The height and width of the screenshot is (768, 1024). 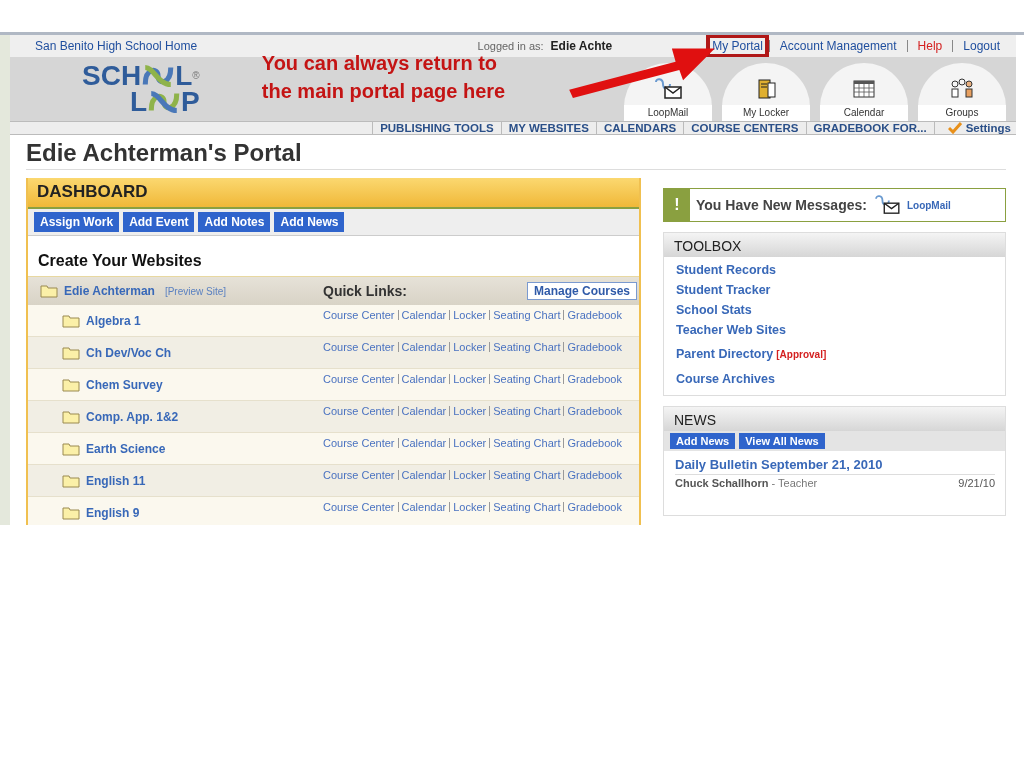 What do you see at coordinates (976, 483) in the screenshot?
I see `news-date: 9/21/10` at bounding box center [976, 483].